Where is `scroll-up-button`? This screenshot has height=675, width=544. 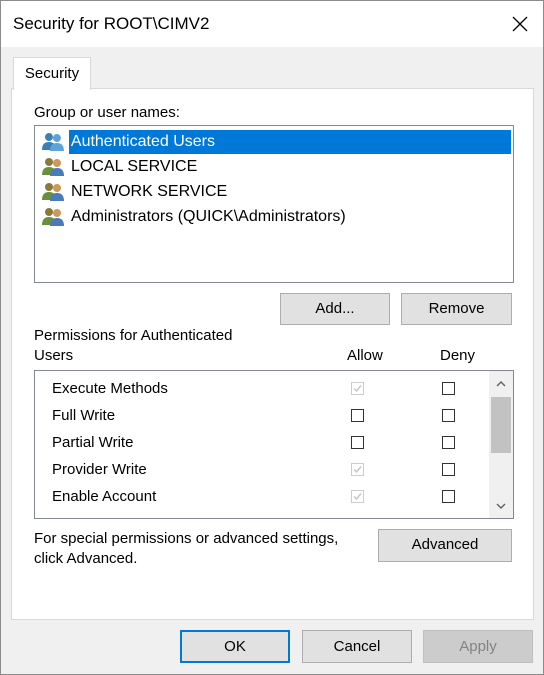 scroll-up-button is located at coordinates (501, 383).